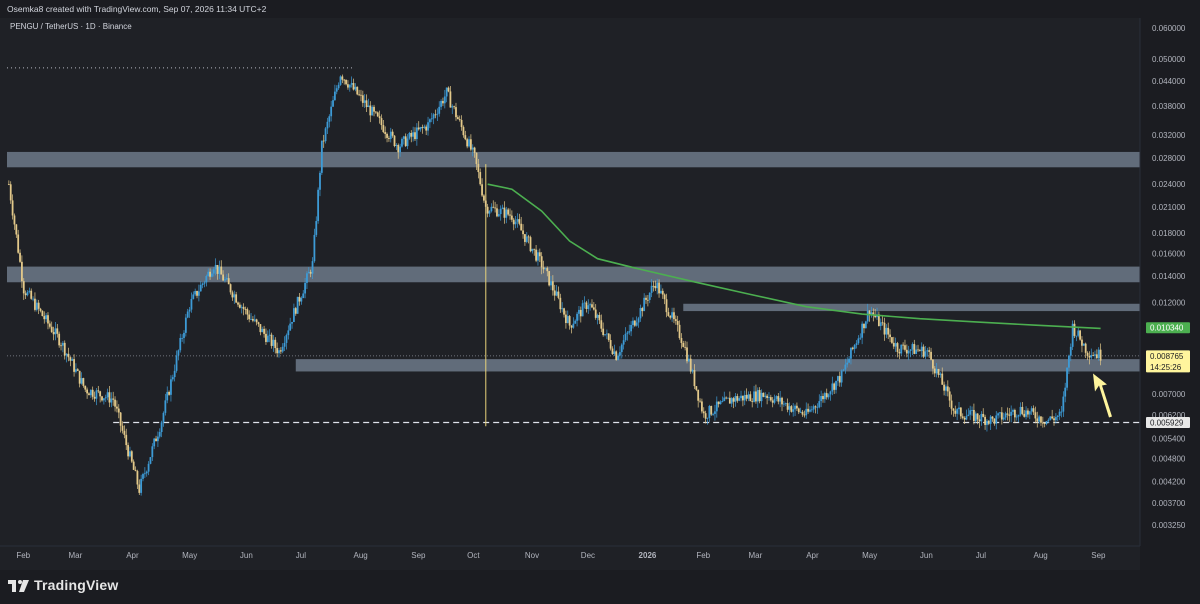  Describe the element at coordinates (189, 555) in the screenshot. I see `time-tick-label: May` at that location.